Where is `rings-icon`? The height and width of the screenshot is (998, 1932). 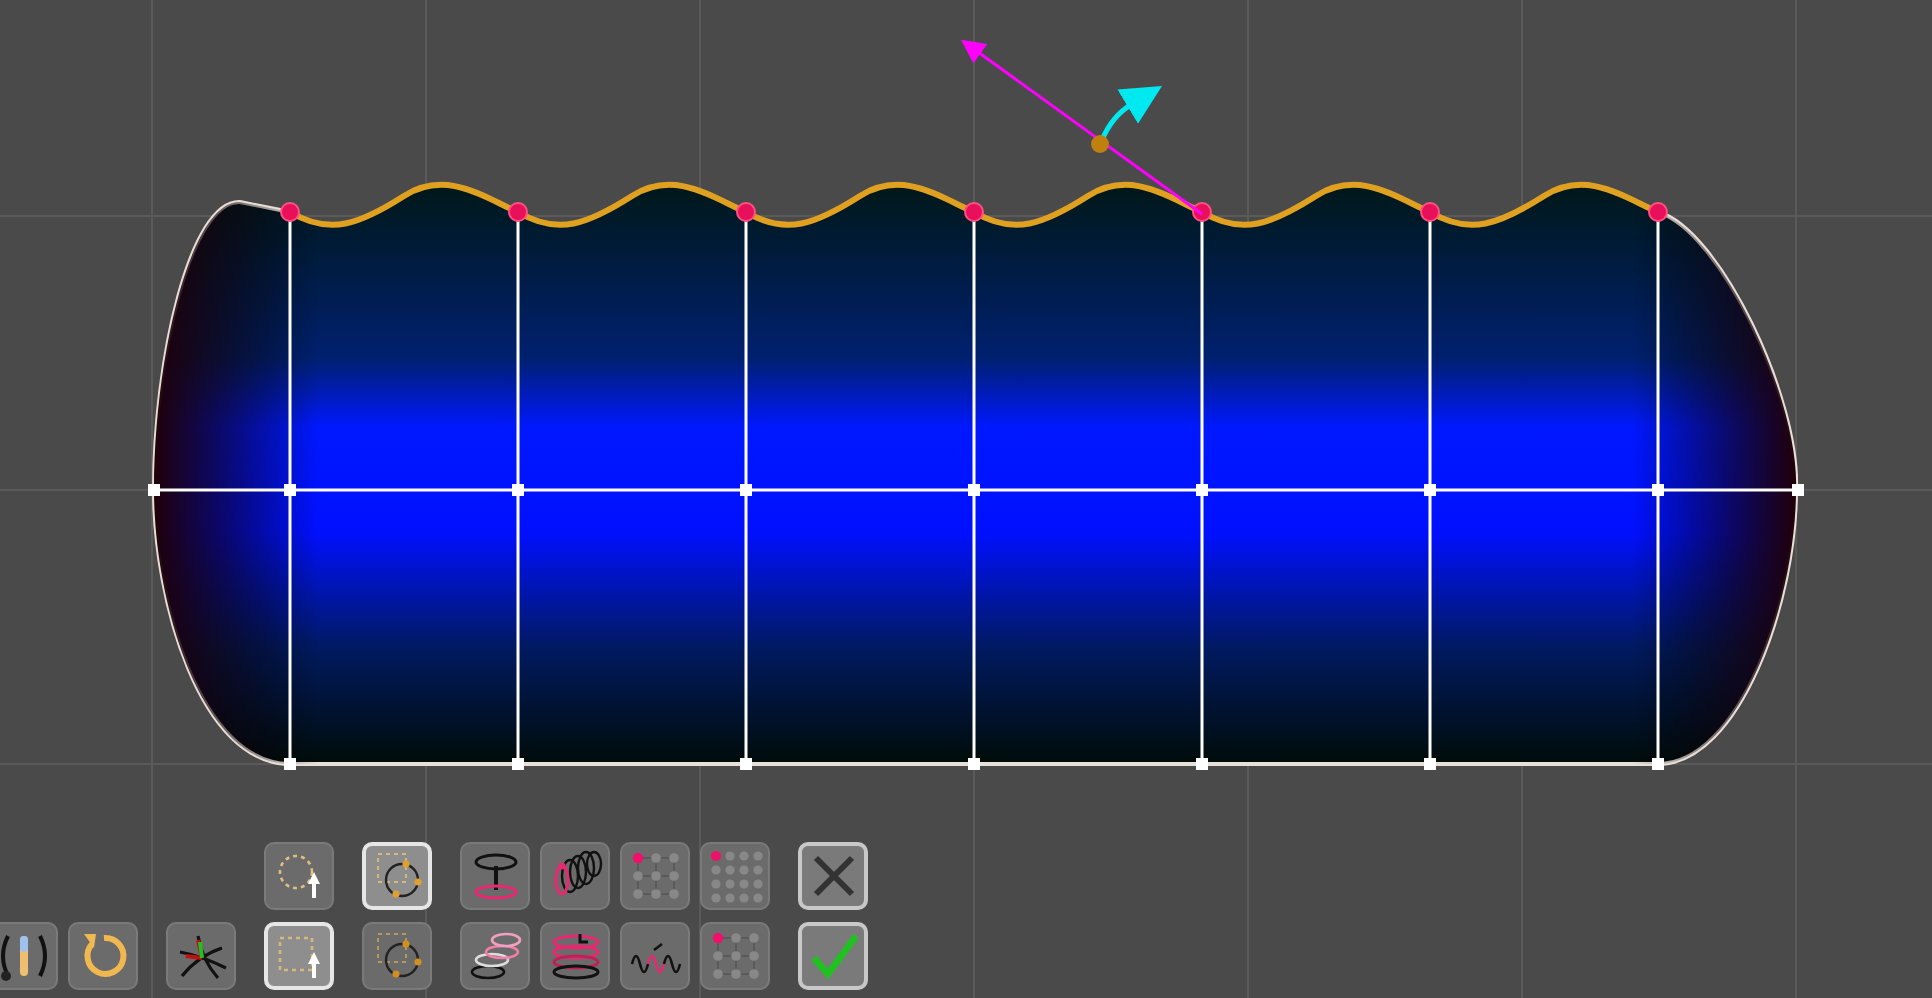 rings-icon is located at coordinates (575, 956).